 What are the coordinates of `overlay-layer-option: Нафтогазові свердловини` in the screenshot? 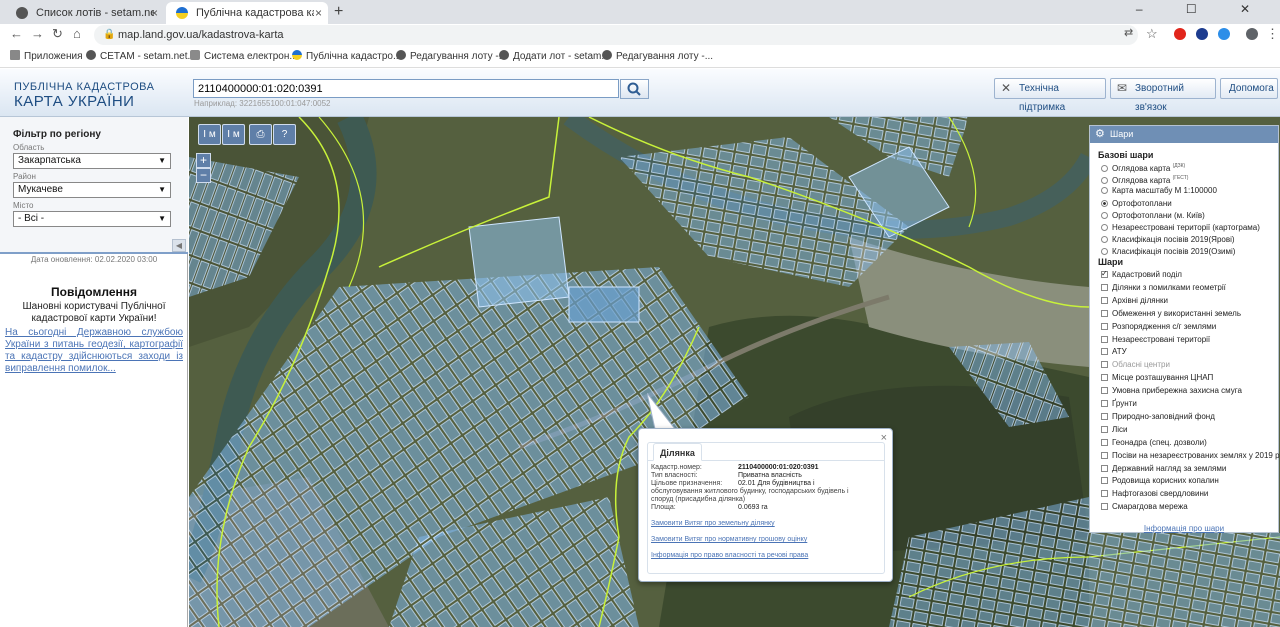 It's located at (1154, 493).